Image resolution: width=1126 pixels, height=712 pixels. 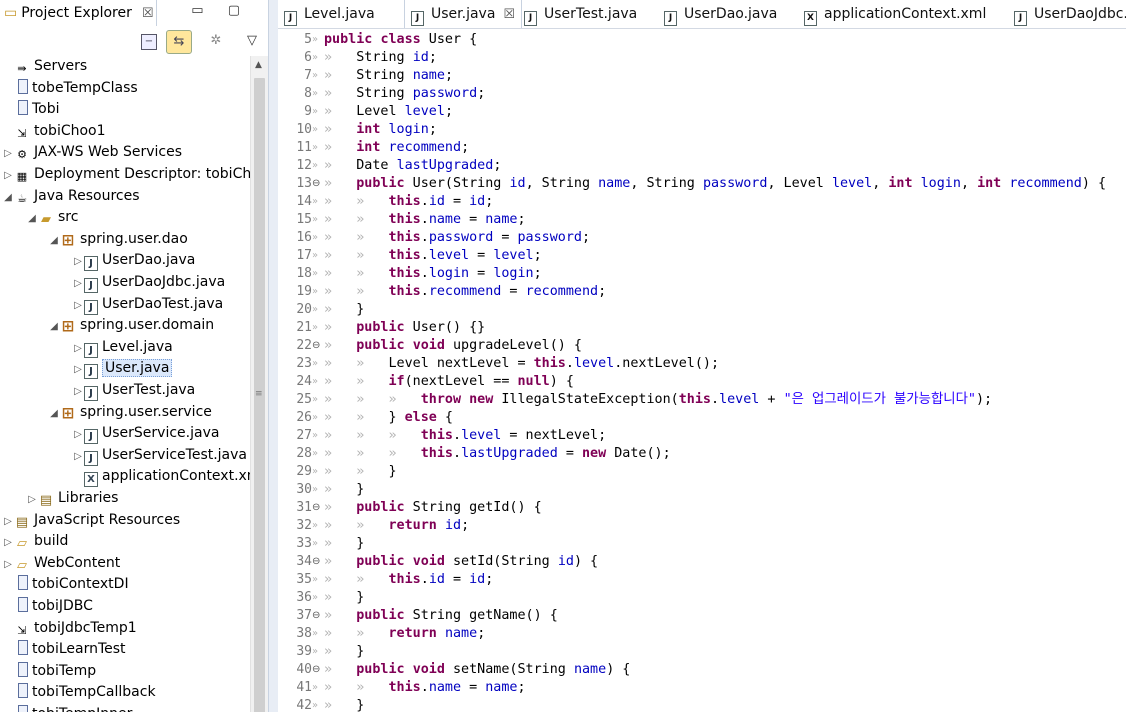 I want to click on code-line: » Level level;, so click(x=388, y=112).